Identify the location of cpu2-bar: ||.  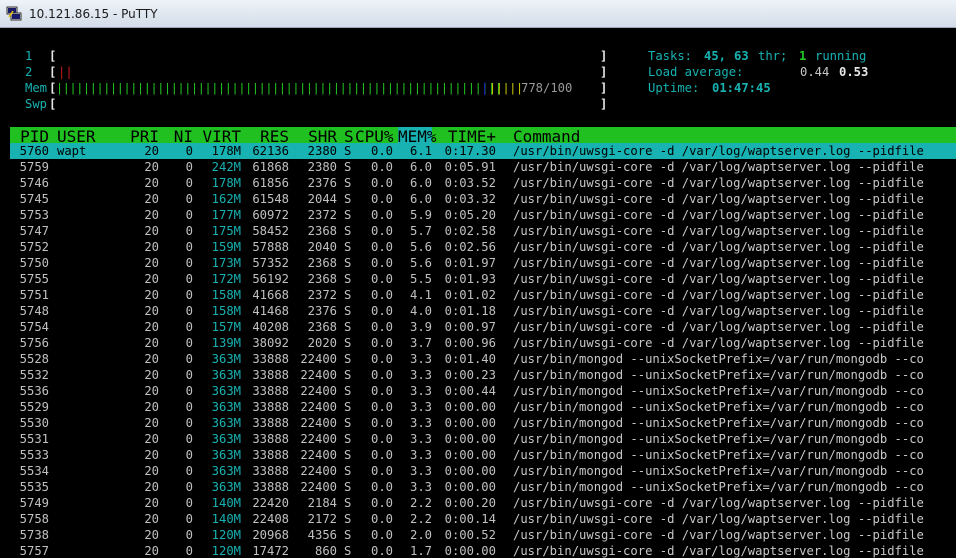
(65, 72).